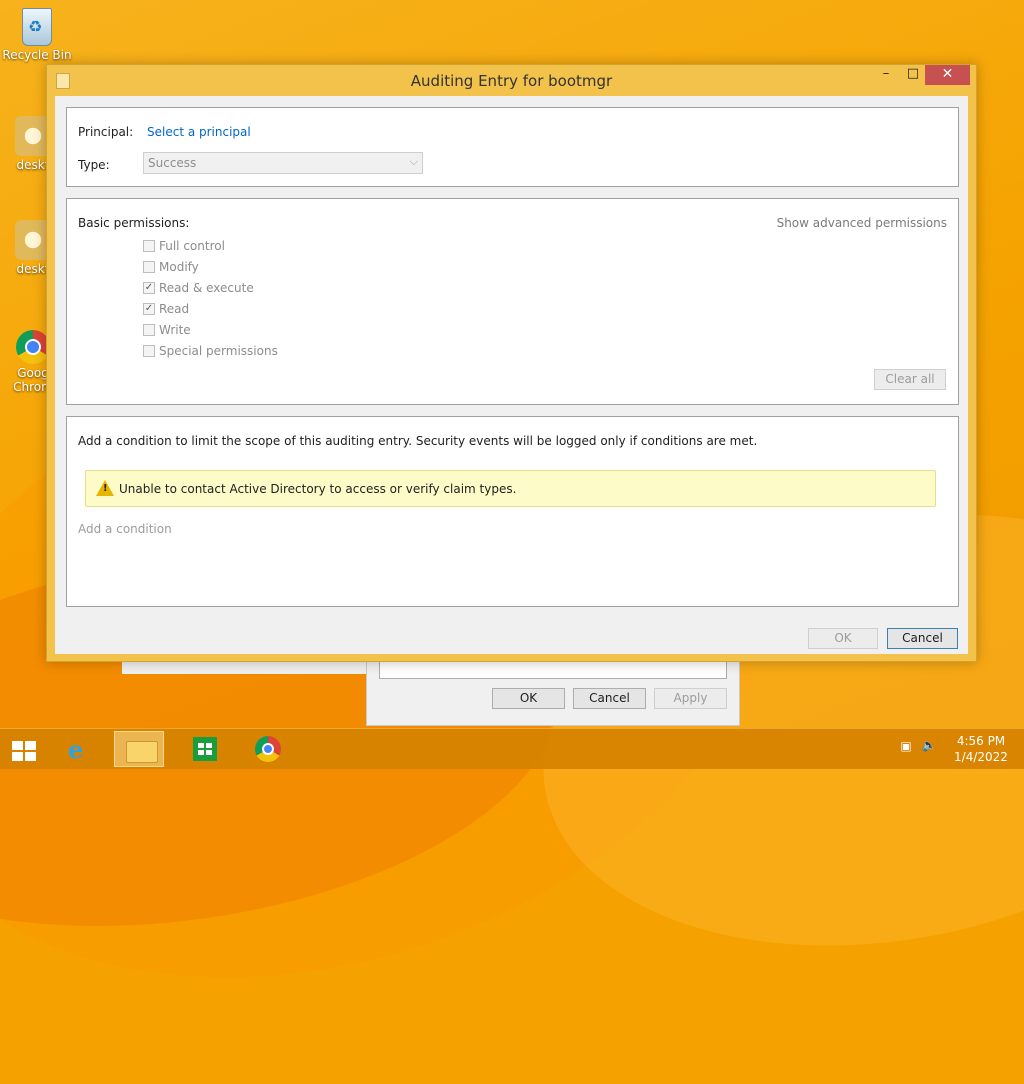  I want to click on background-list-box, so click(553, 669).